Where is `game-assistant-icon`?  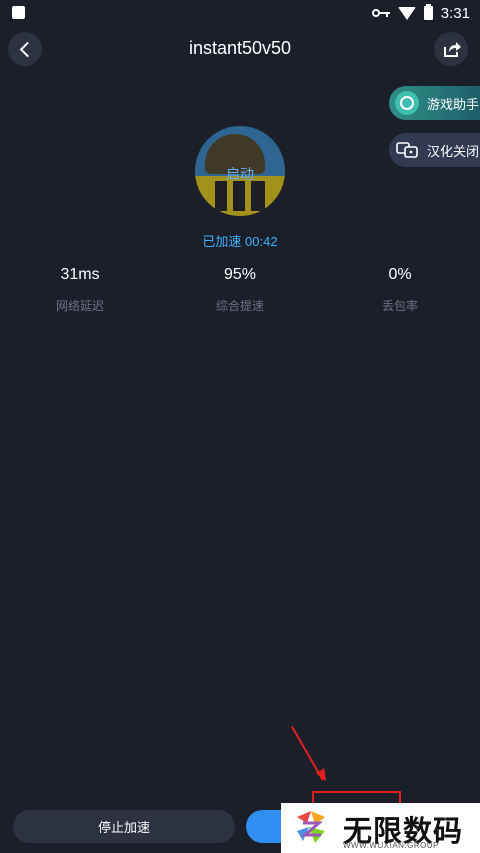
game-assistant-icon is located at coordinates (407, 103).